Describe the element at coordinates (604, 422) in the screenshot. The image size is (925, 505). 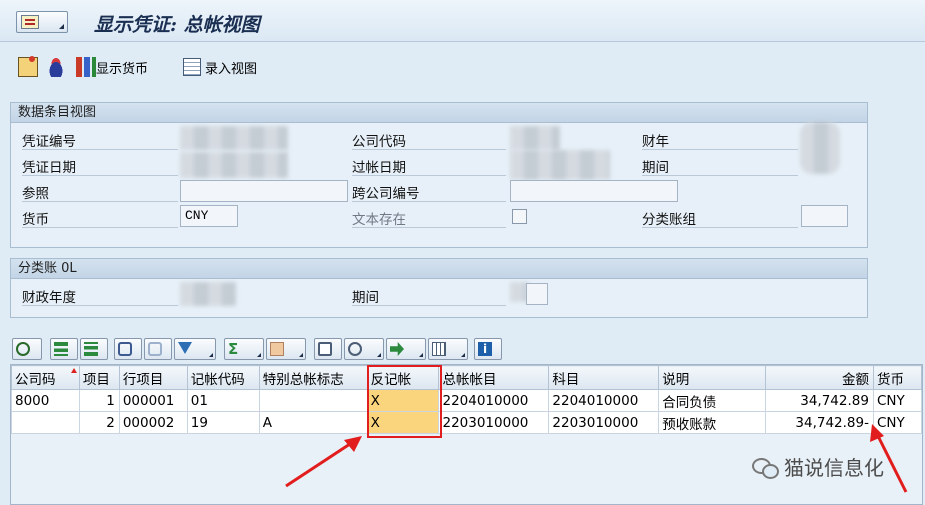
I see `cell-account: 2203010000` at that location.